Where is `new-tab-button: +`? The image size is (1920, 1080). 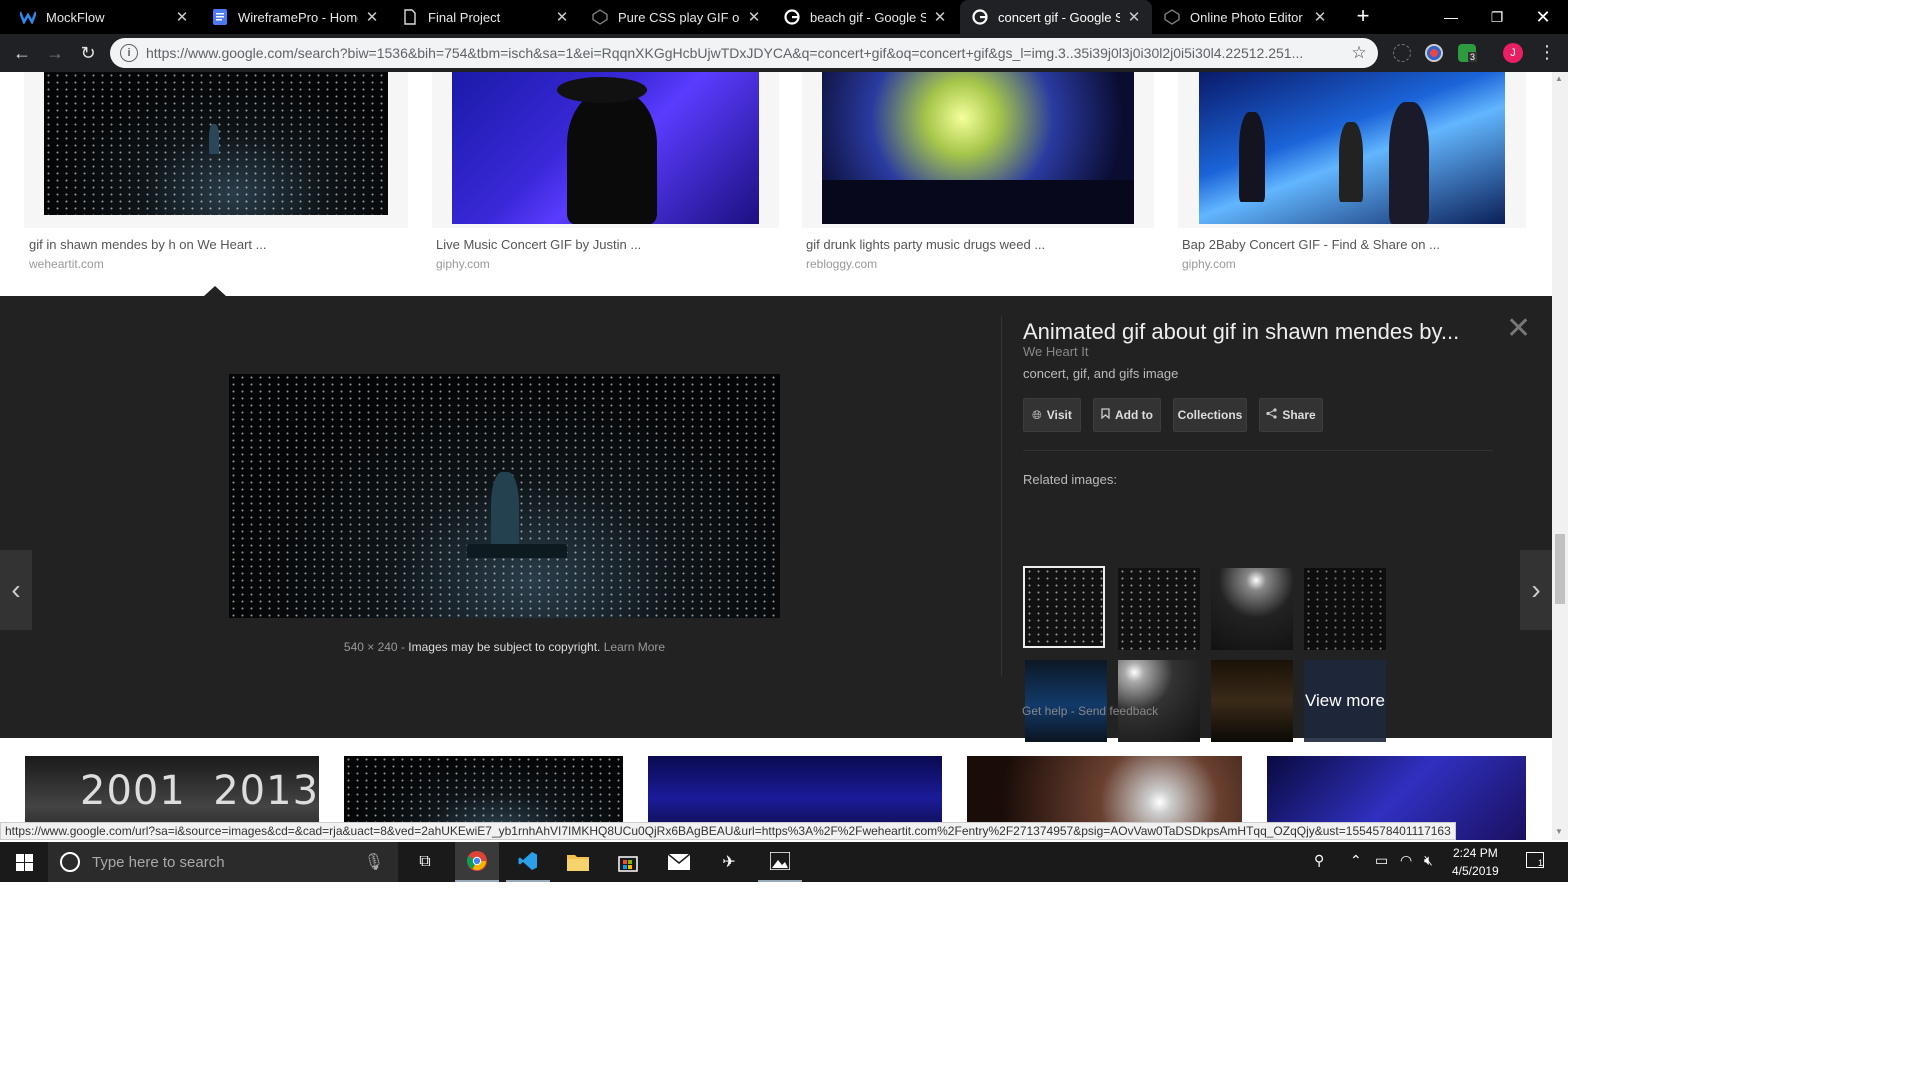
new-tab-button: + is located at coordinates (1363, 16).